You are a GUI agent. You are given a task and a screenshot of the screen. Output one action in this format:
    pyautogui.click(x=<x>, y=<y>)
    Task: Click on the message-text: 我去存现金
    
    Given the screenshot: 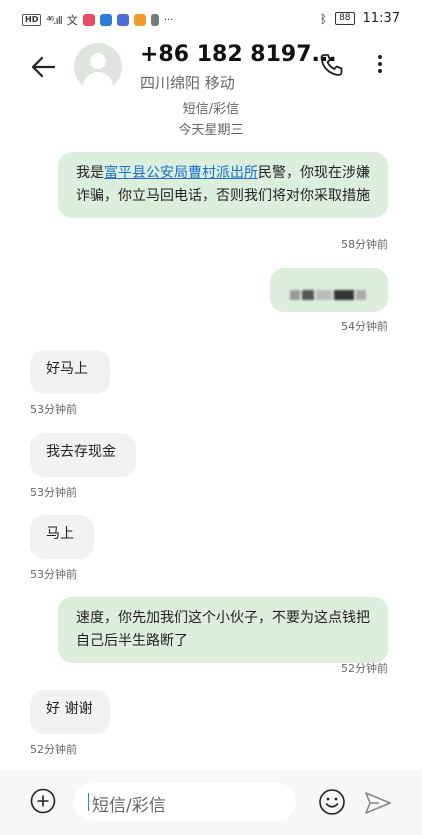 What is the action you would take?
    pyautogui.click(x=81, y=452)
    